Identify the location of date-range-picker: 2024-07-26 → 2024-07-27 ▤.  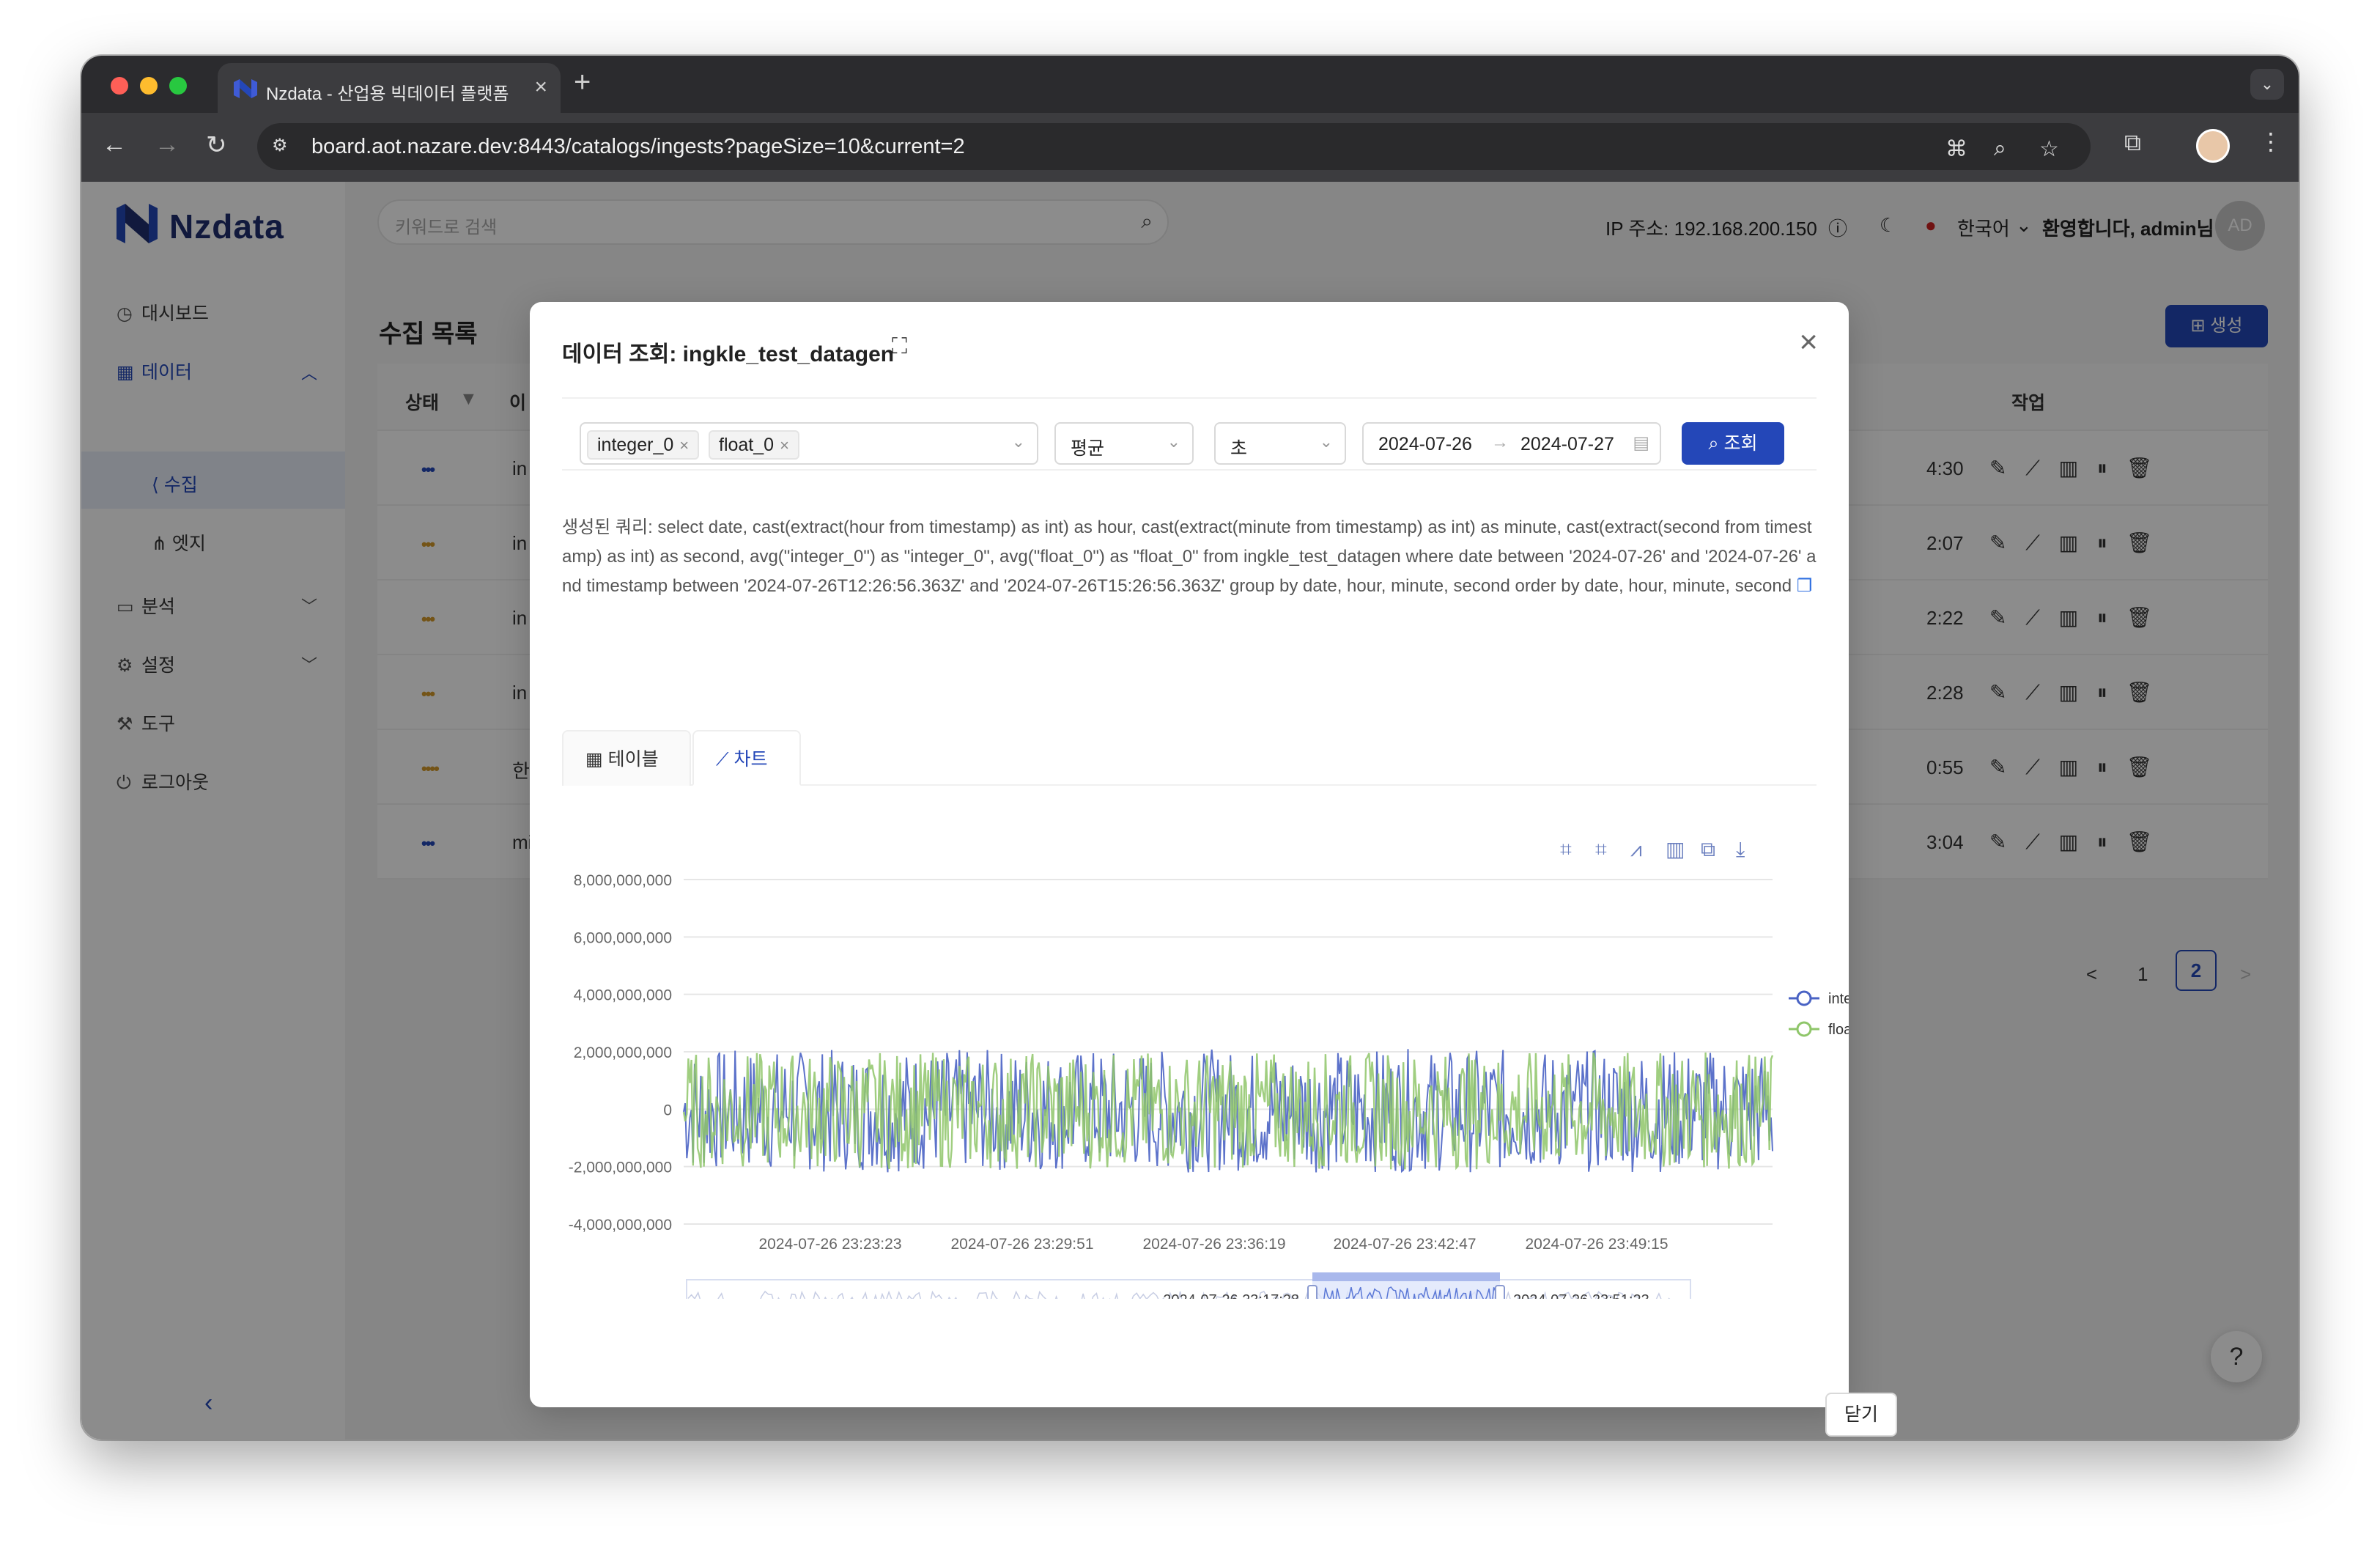
(1511, 443).